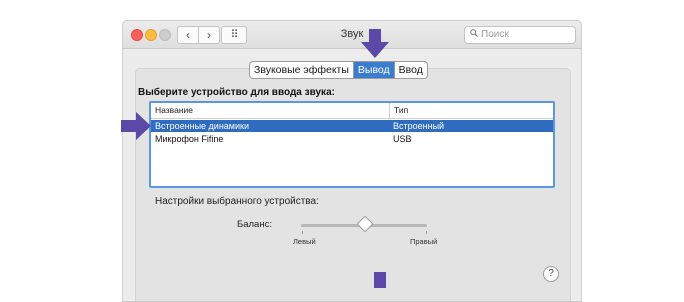 The width and height of the screenshot is (684, 302). Describe the element at coordinates (352, 139) in the screenshot. I see `table-row: Микрофон Fifine USB` at that location.